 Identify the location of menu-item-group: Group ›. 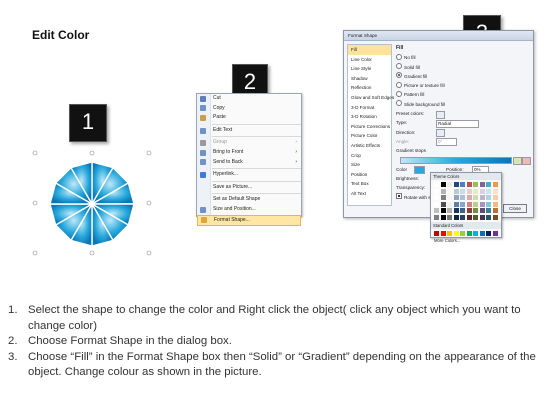
(249, 143).